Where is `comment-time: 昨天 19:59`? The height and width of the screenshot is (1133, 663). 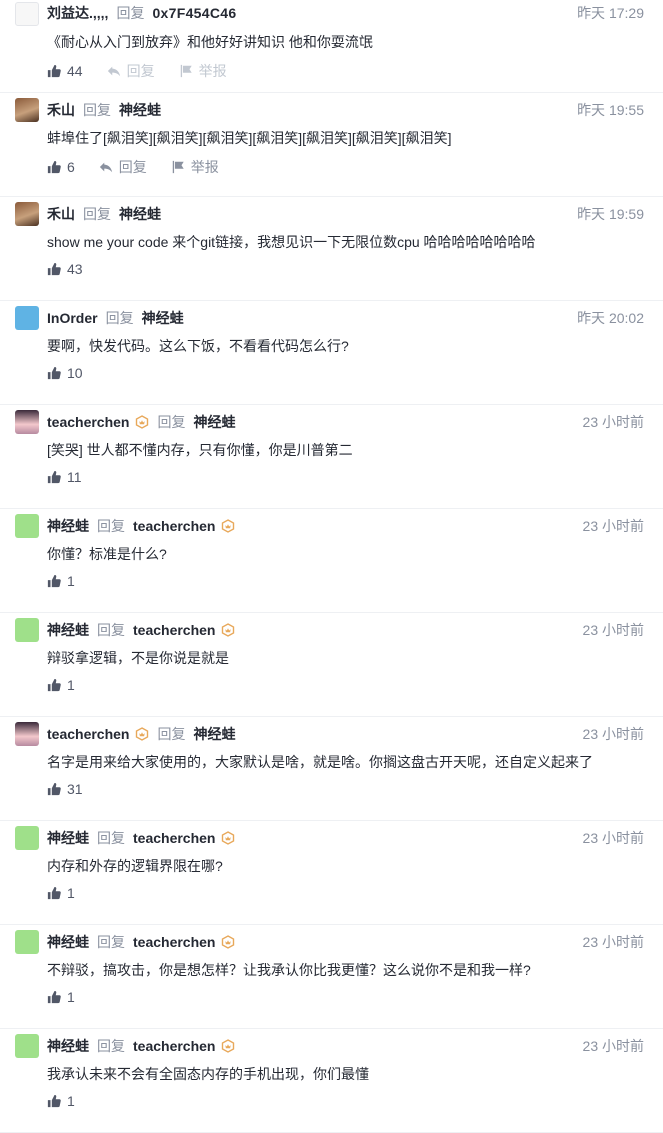 comment-time: 昨天 19:59 is located at coordinates (610, 214).